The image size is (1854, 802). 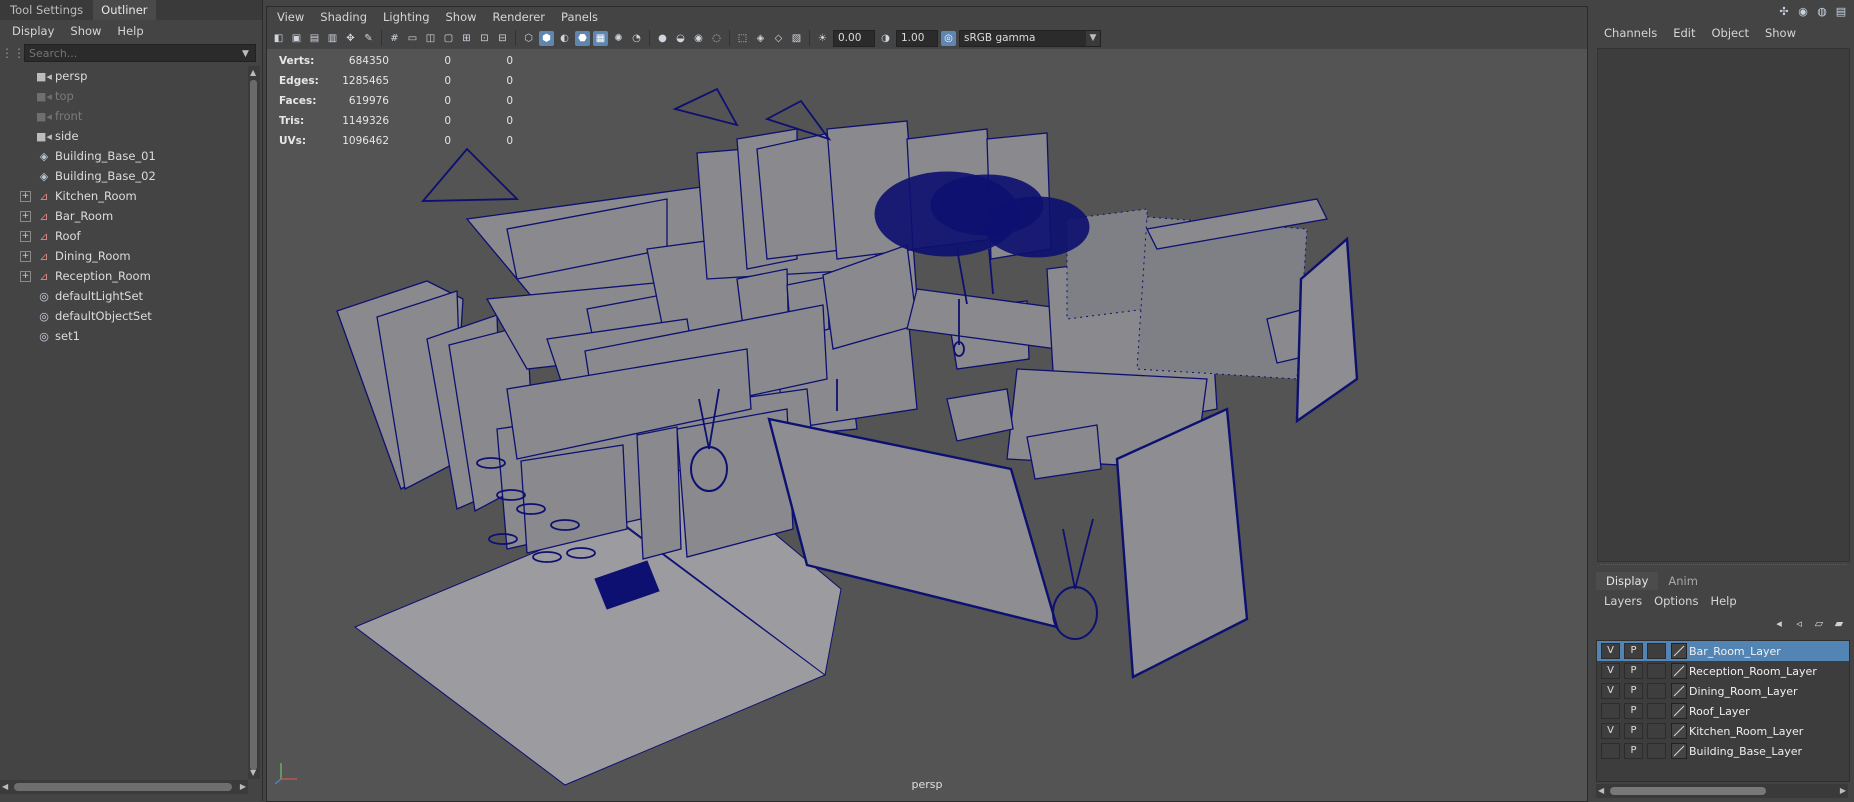 What do you see at coordinates (1627, 581) in the screenshot?
I see `tab-display: Display` at bounding box center [1627, 581].